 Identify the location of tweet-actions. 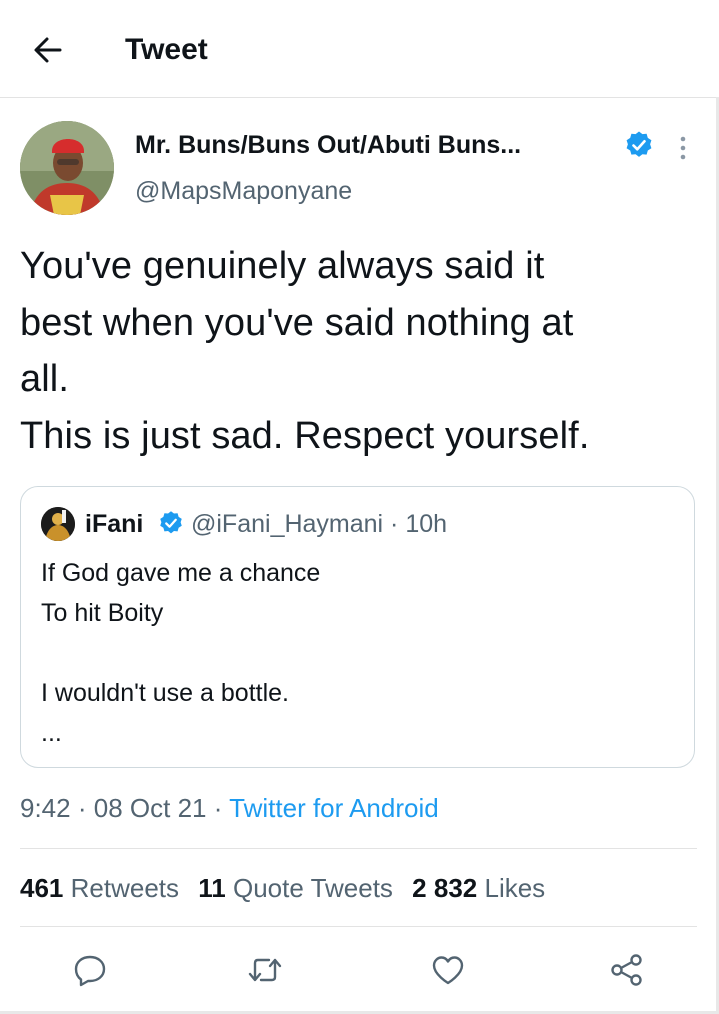
(359, 970).